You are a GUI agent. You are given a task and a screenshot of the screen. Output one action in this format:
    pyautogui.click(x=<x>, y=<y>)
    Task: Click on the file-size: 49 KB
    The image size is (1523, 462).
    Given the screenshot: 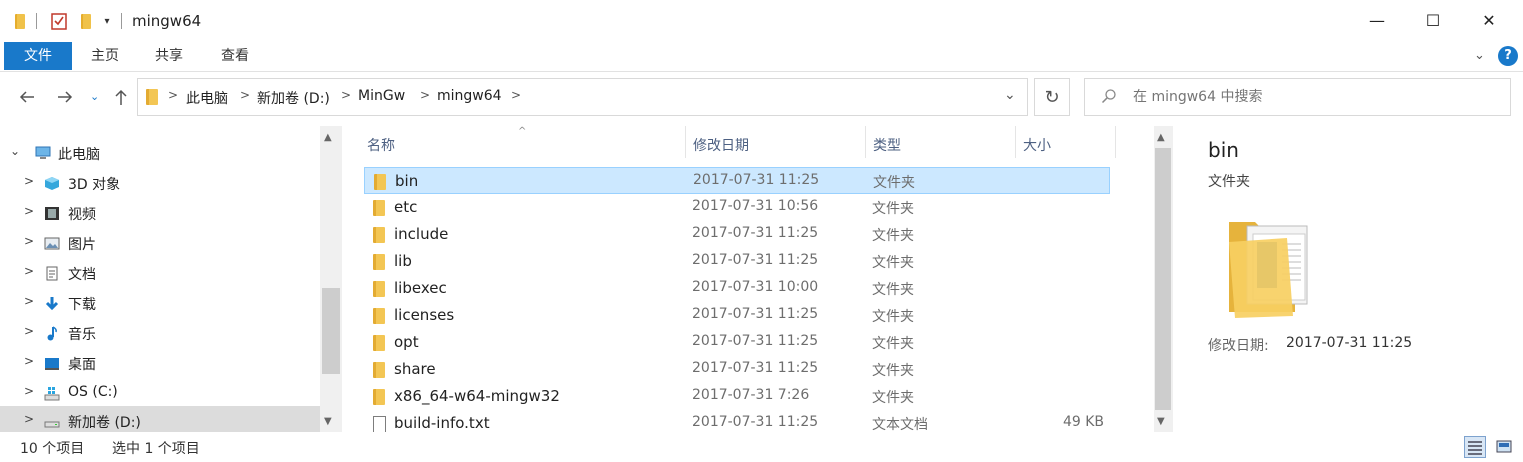 What is the action you would take?
    pyautogui.click(x=1083, y=422)
    